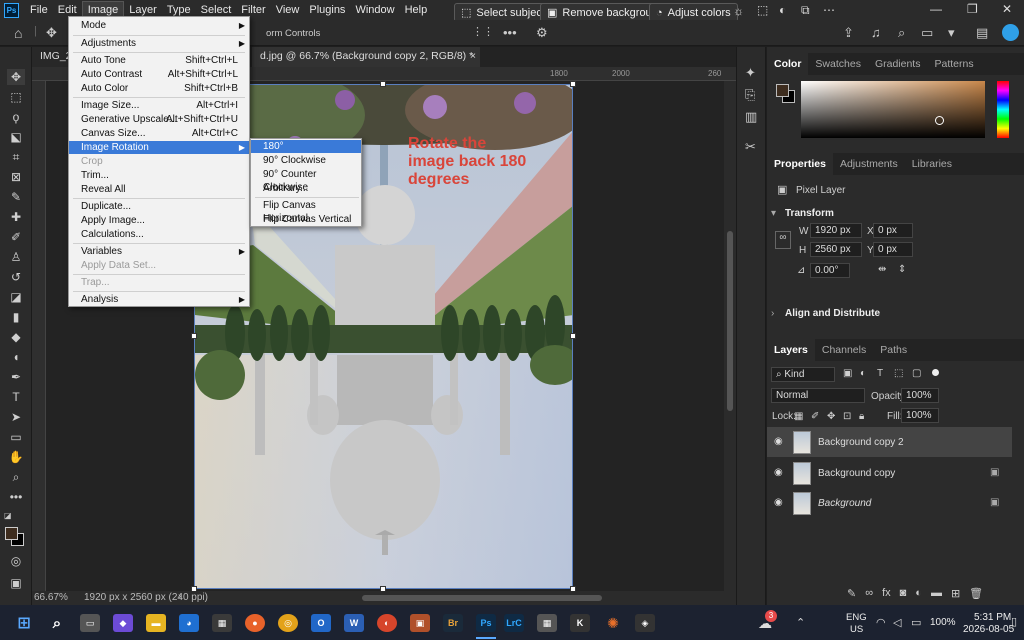 The width and height of the screenshot is (1024, 640). I want to click on layer-row: ◉ Background copy ▣, so click(889, 473).